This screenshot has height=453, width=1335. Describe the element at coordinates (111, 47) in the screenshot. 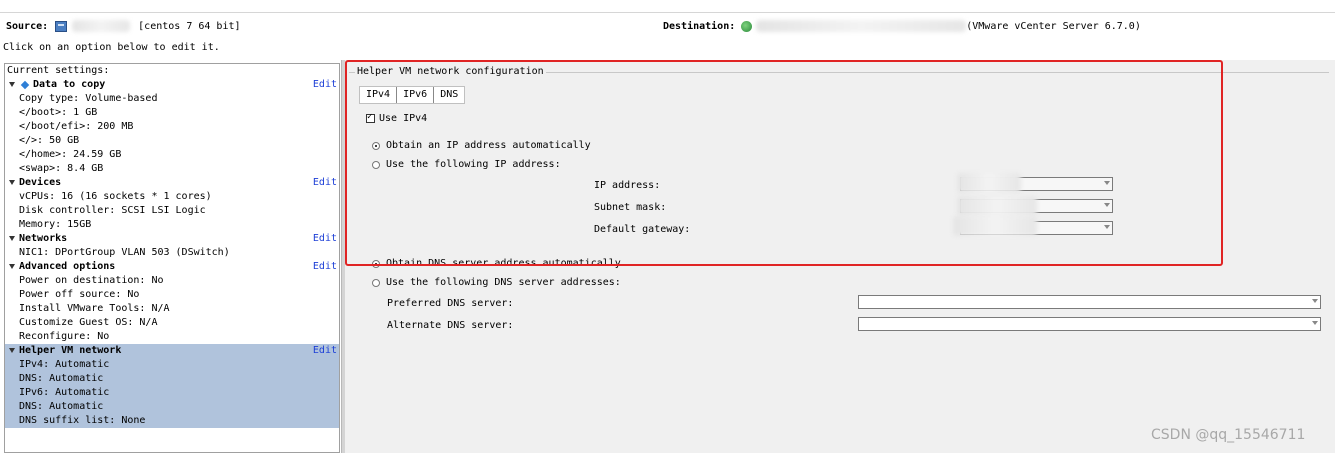

I see `edit-hint: Click on an option below to edit it.` at that location.